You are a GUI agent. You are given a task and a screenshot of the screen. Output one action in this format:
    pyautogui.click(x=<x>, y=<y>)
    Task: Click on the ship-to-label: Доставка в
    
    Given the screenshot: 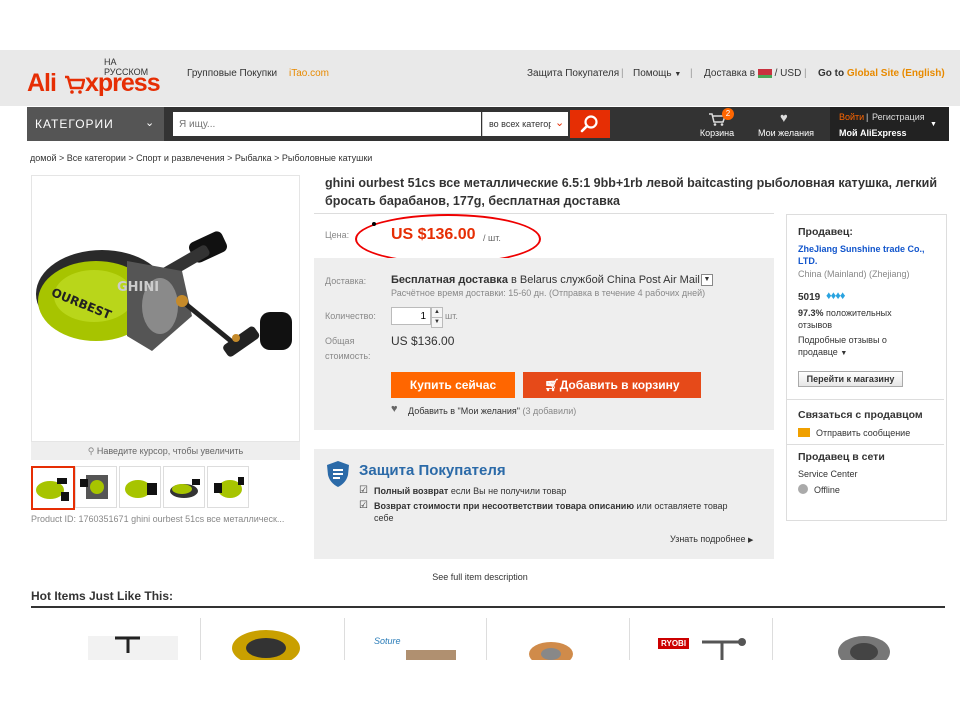 What is the action you would take?
    pyautogui.click(x=730, y=73)
    